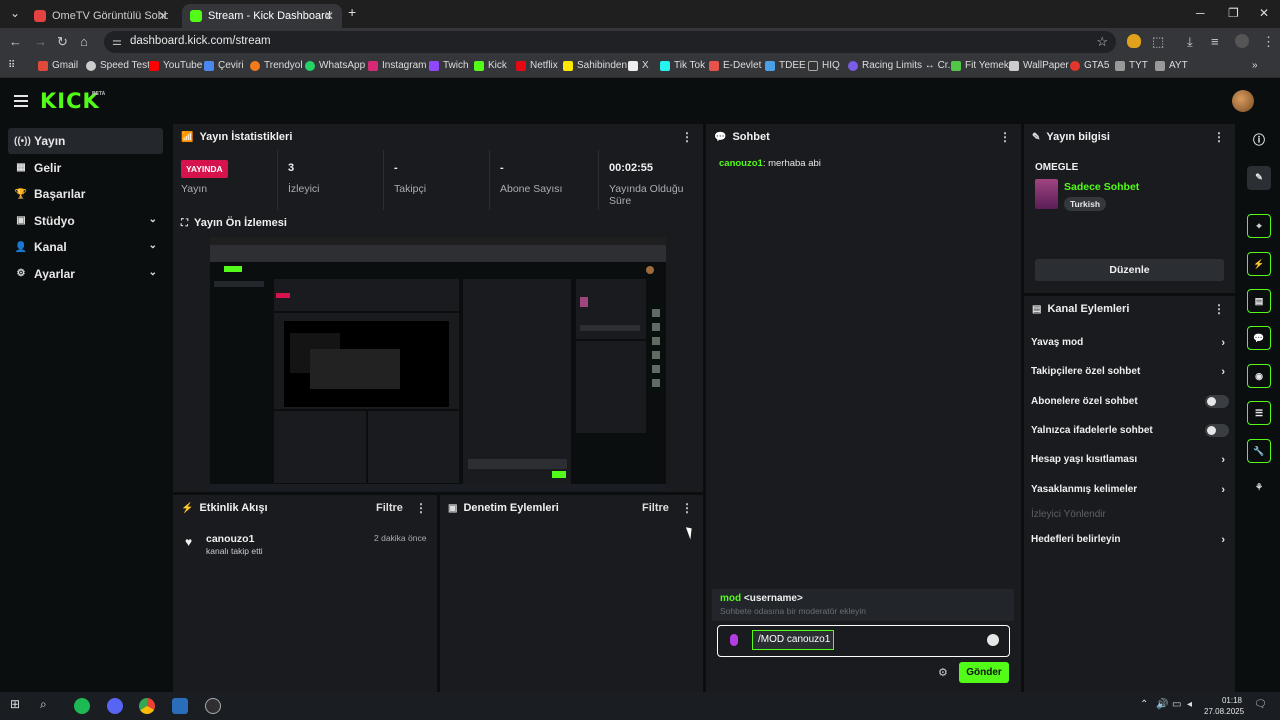  I want to click on bookmark-trendyol: Trendyol, so click(276, 65).